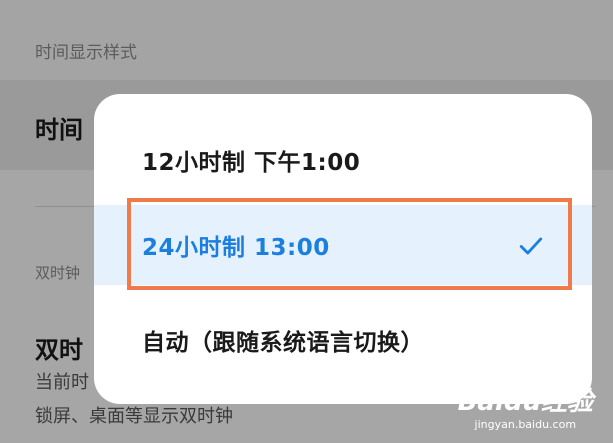 Image resolution: width=613 pixels, height=443 pixels. I want to click on baidu-watermark: Baidu经验 jingyan.baidu.com, so click(525, 406).